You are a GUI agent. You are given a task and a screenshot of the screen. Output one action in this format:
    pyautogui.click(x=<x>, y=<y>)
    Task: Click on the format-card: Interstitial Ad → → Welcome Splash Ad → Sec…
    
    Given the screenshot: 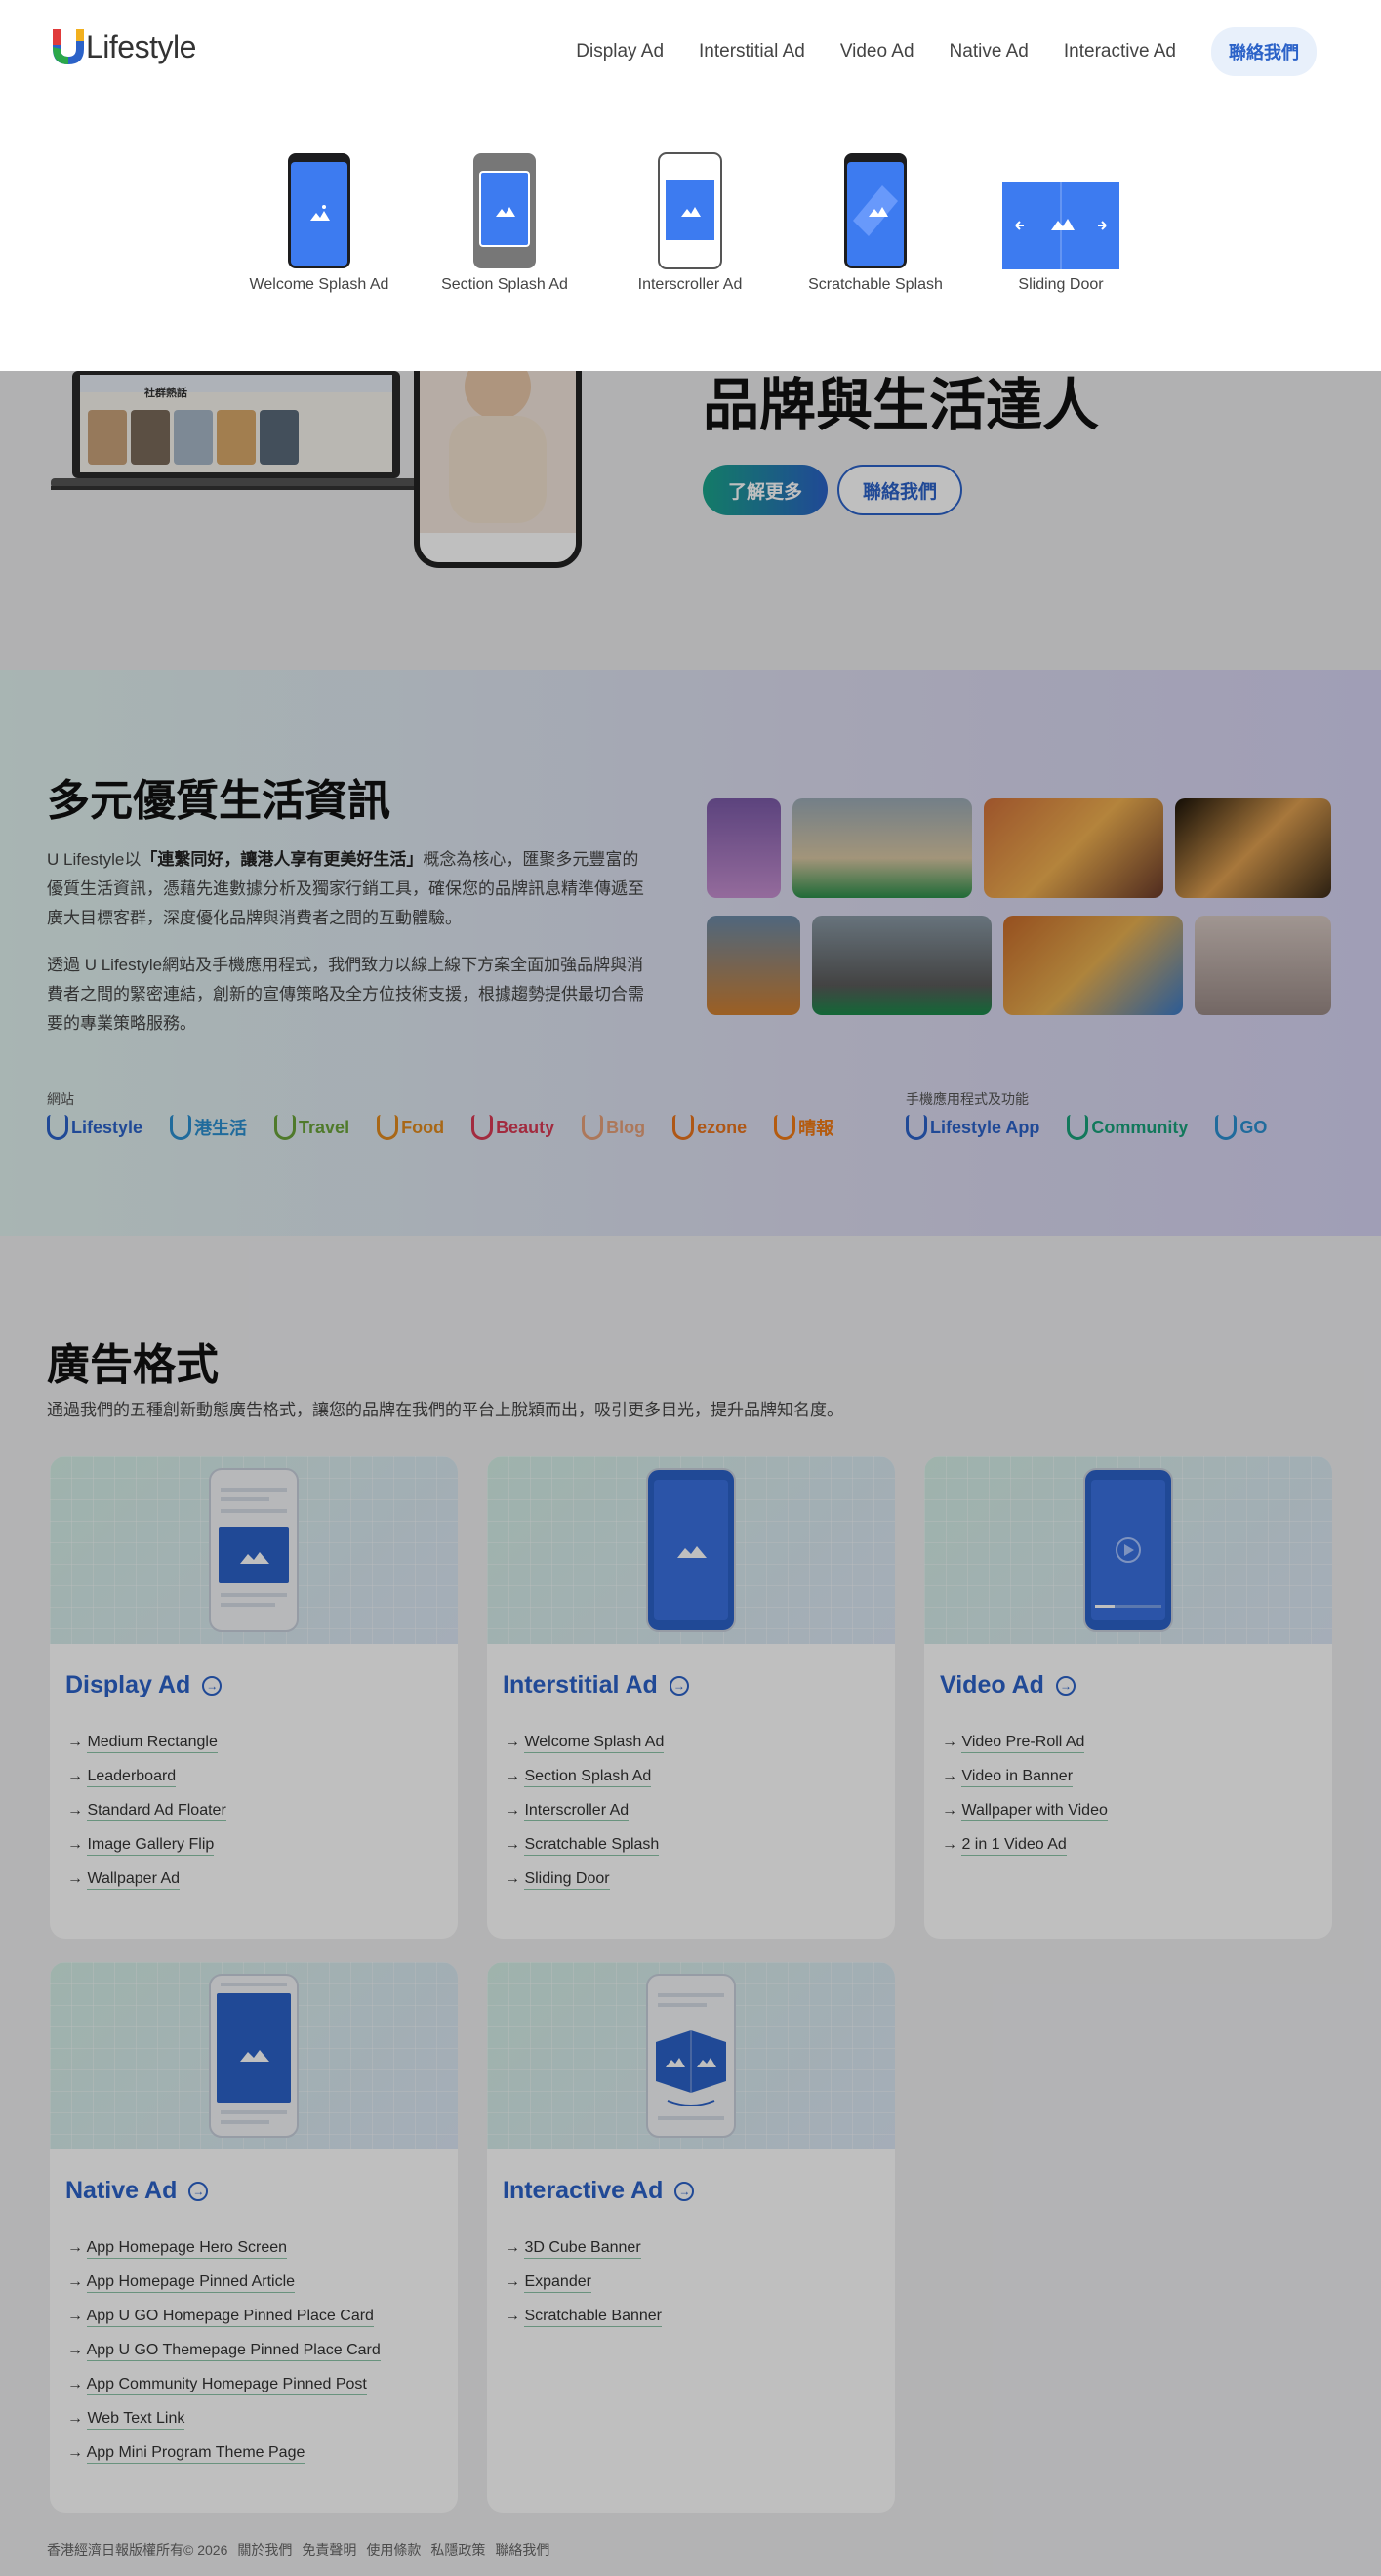 What is the action you would take?
    pyautogui.click(x=691, y=1697)
    